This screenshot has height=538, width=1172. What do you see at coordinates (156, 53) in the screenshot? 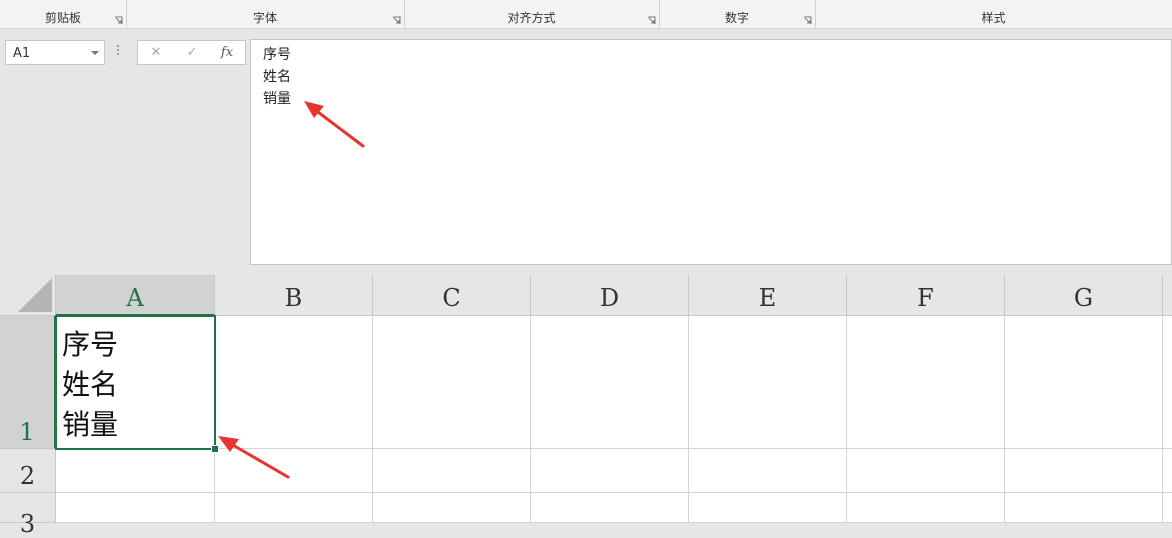
I see `cancel-icon: ✕` at bounding box center [156, 53].